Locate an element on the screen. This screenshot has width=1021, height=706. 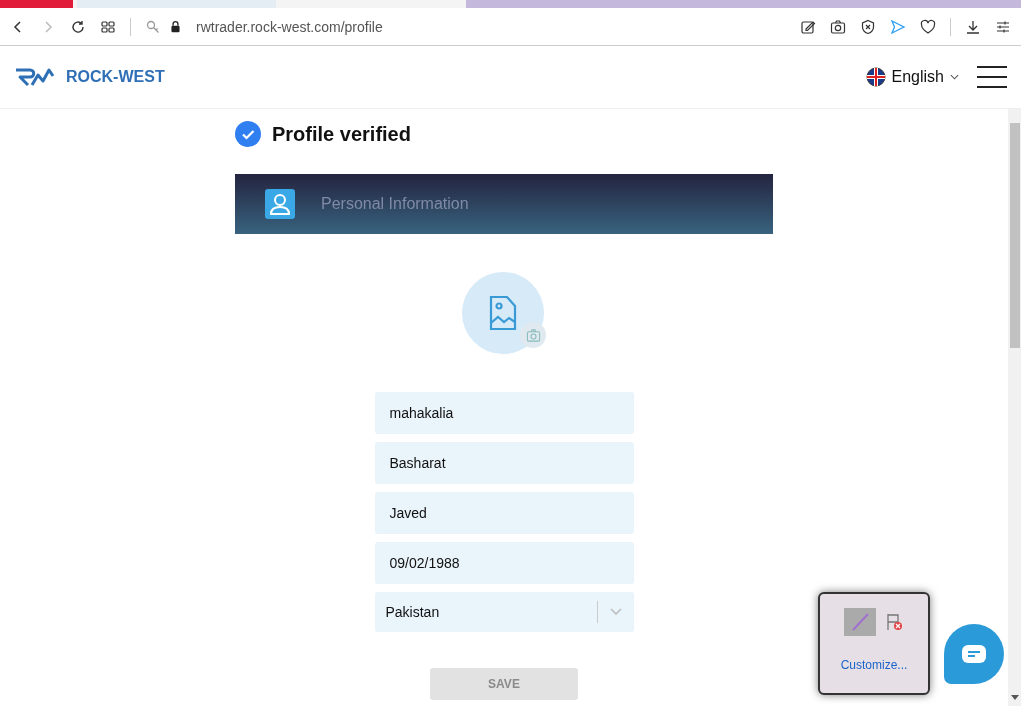
language-selector: English is located at coordinates (912, 77).